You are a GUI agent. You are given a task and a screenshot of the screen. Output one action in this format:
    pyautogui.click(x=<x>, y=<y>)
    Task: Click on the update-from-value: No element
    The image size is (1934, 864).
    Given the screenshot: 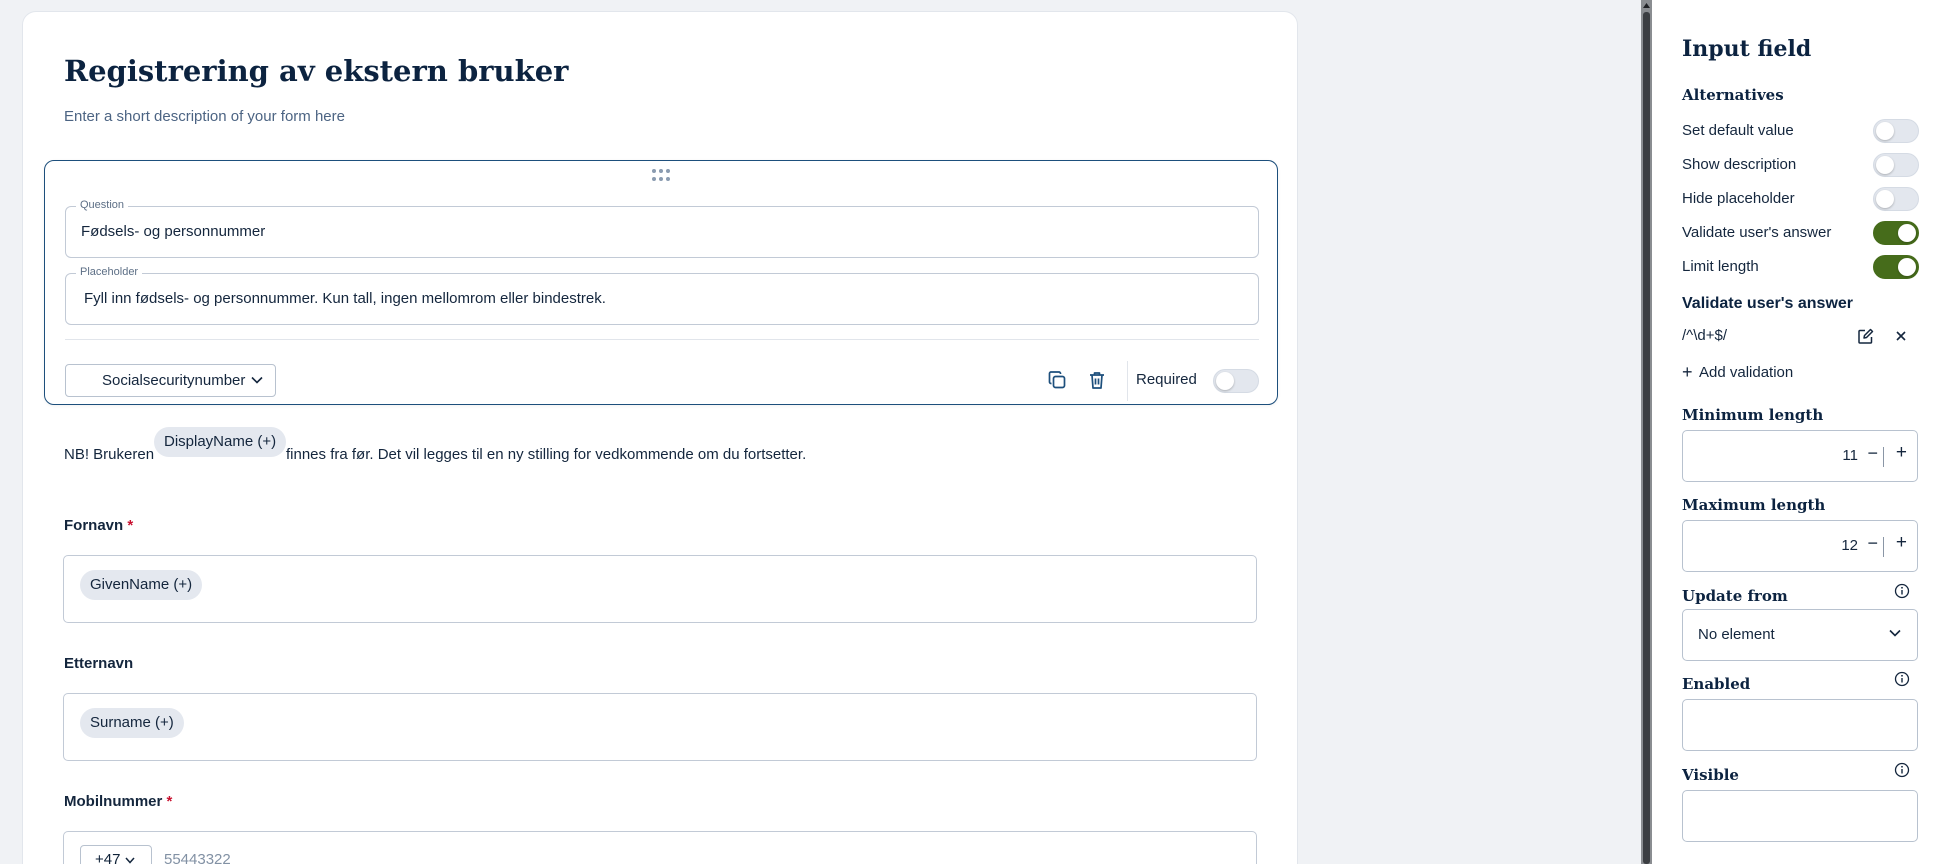 What is the action you would take?
    pyautogui.click(x=1736, y=634)
    